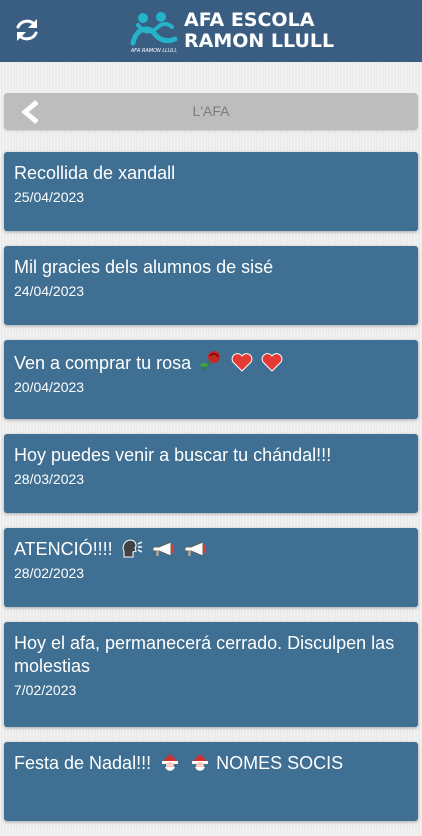  What do you see at coordinates (83, 763) in the screenshot?
I see `news-title: Festa de Nadal!!!` at bounding box center [83, 763].